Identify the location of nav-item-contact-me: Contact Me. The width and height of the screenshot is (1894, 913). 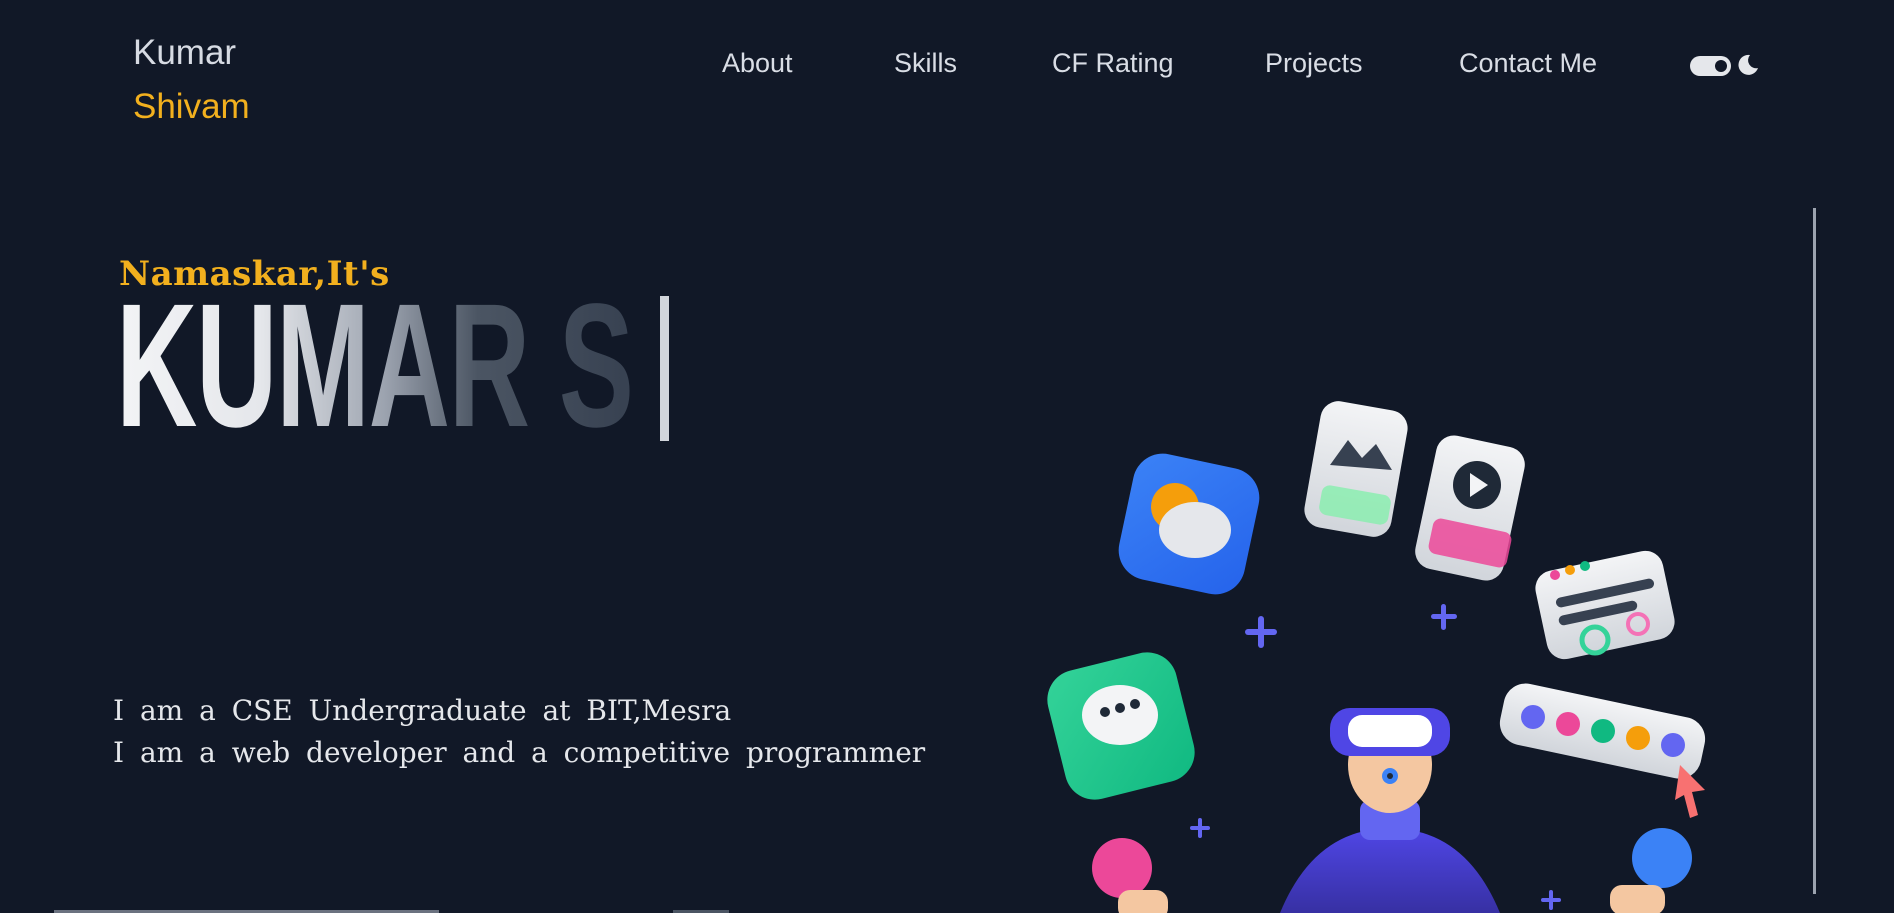
(1528, 63).